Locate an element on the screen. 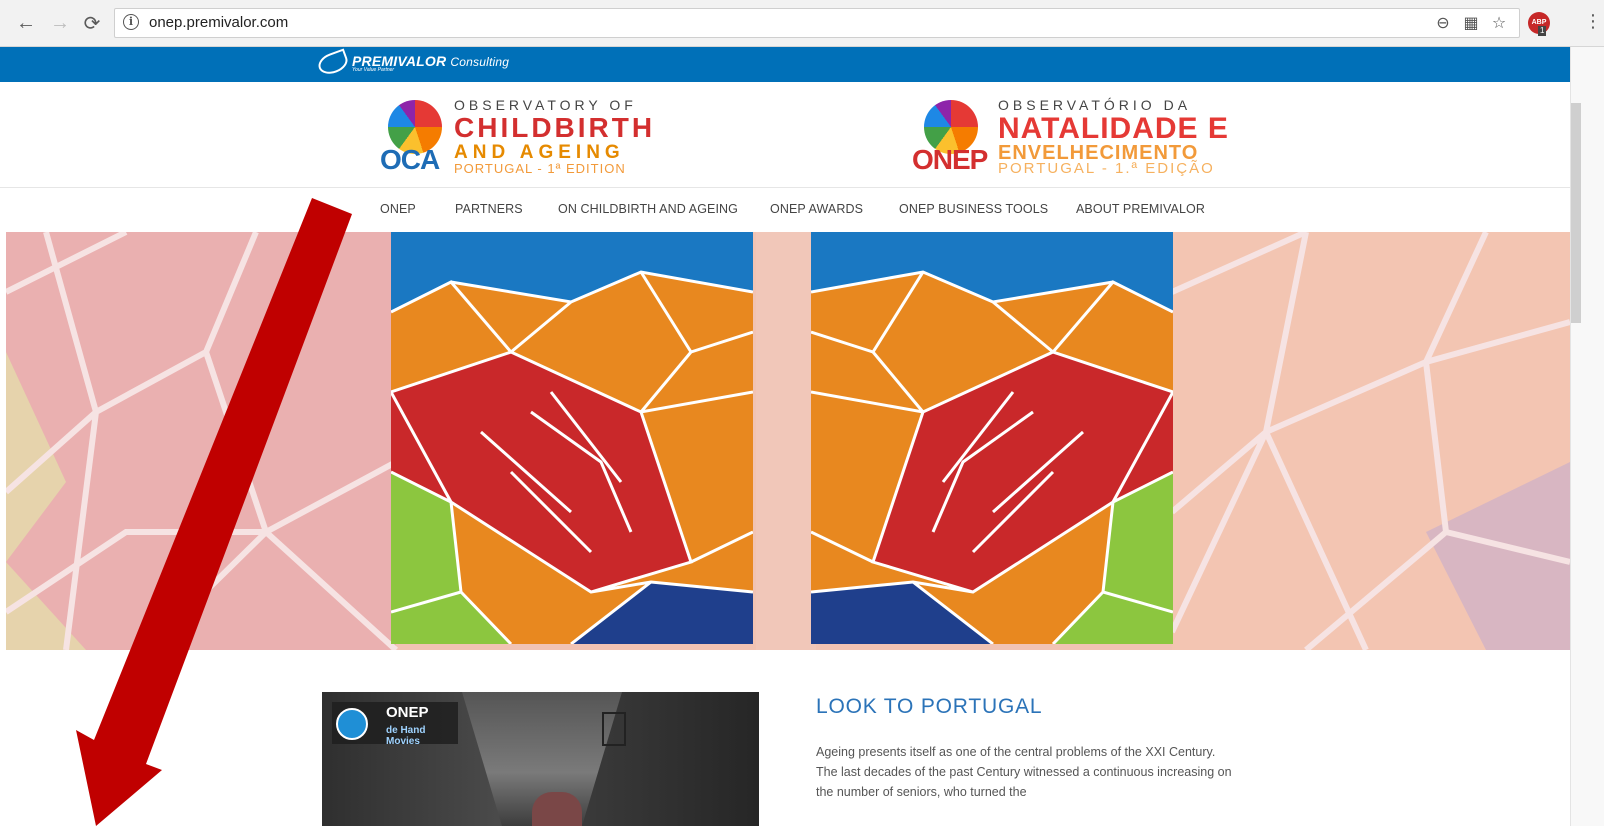 The width and height of the screenshot is (1604, 826). forward-icon: → is located at coordinates (60, 23).